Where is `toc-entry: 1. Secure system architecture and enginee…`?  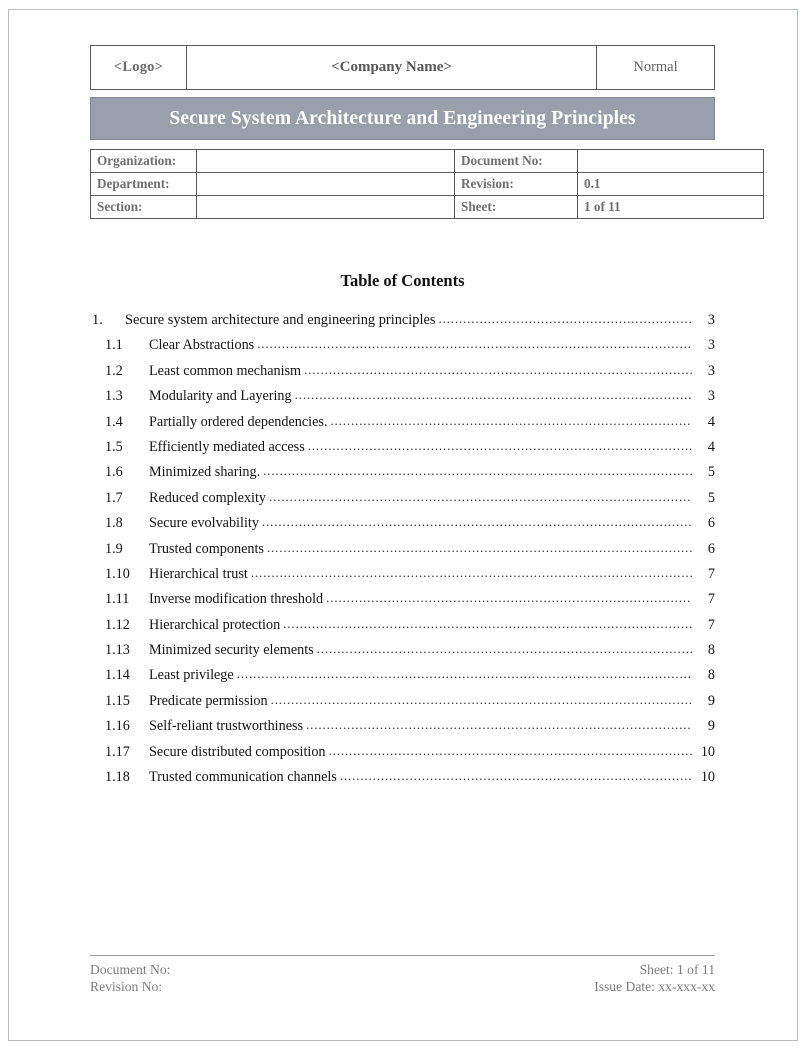 toc-entry: 1. Secure system architecture and enginee… is located at coordinates (402, 325).